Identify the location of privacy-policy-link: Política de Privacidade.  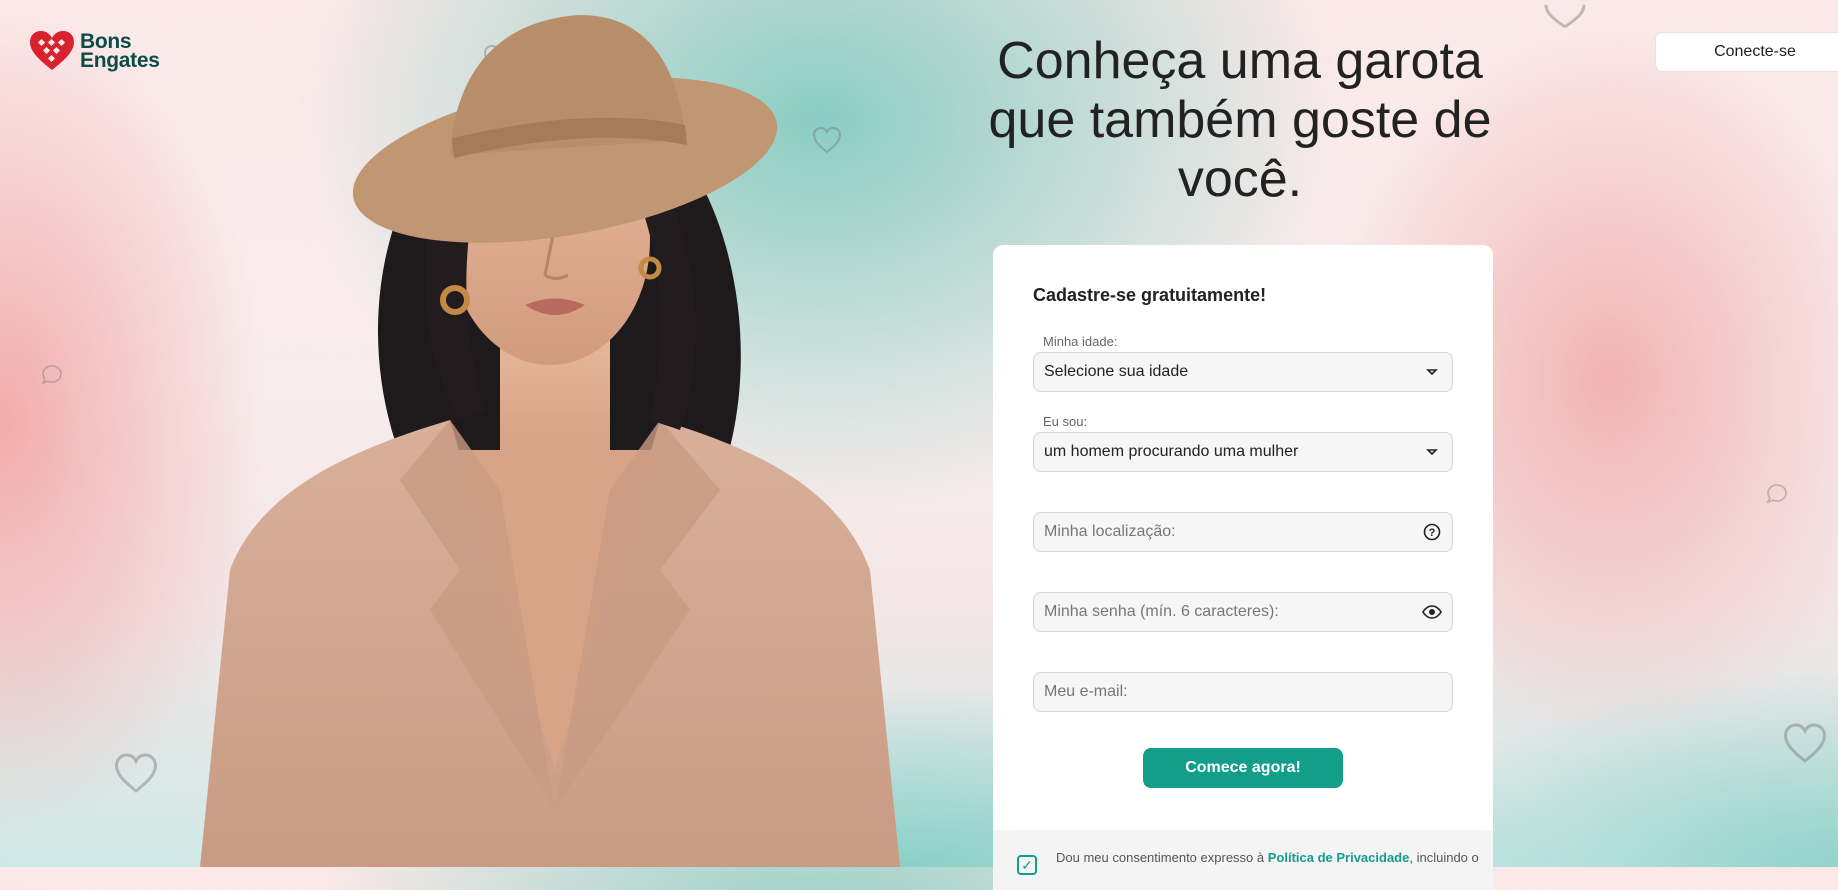
(1339, 857).